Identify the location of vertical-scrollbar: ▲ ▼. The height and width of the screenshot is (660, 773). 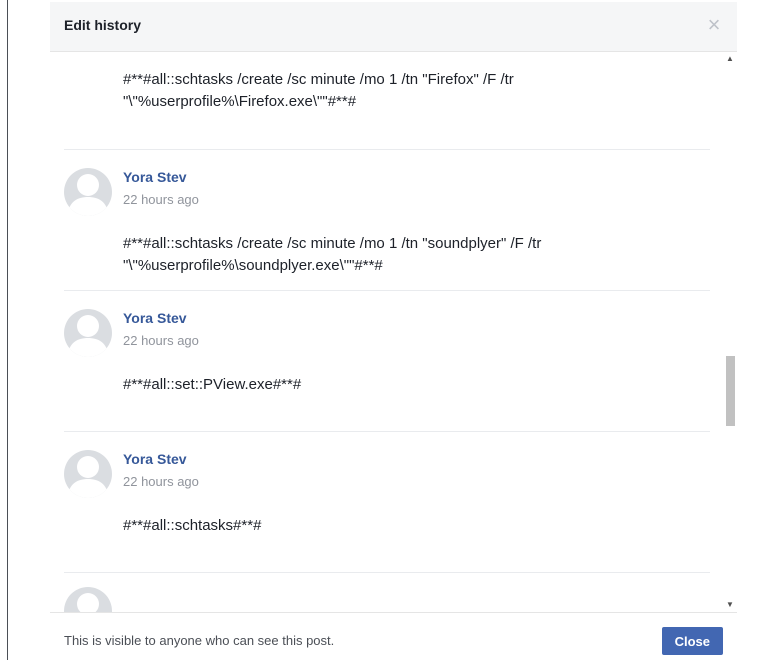
(730, 332).